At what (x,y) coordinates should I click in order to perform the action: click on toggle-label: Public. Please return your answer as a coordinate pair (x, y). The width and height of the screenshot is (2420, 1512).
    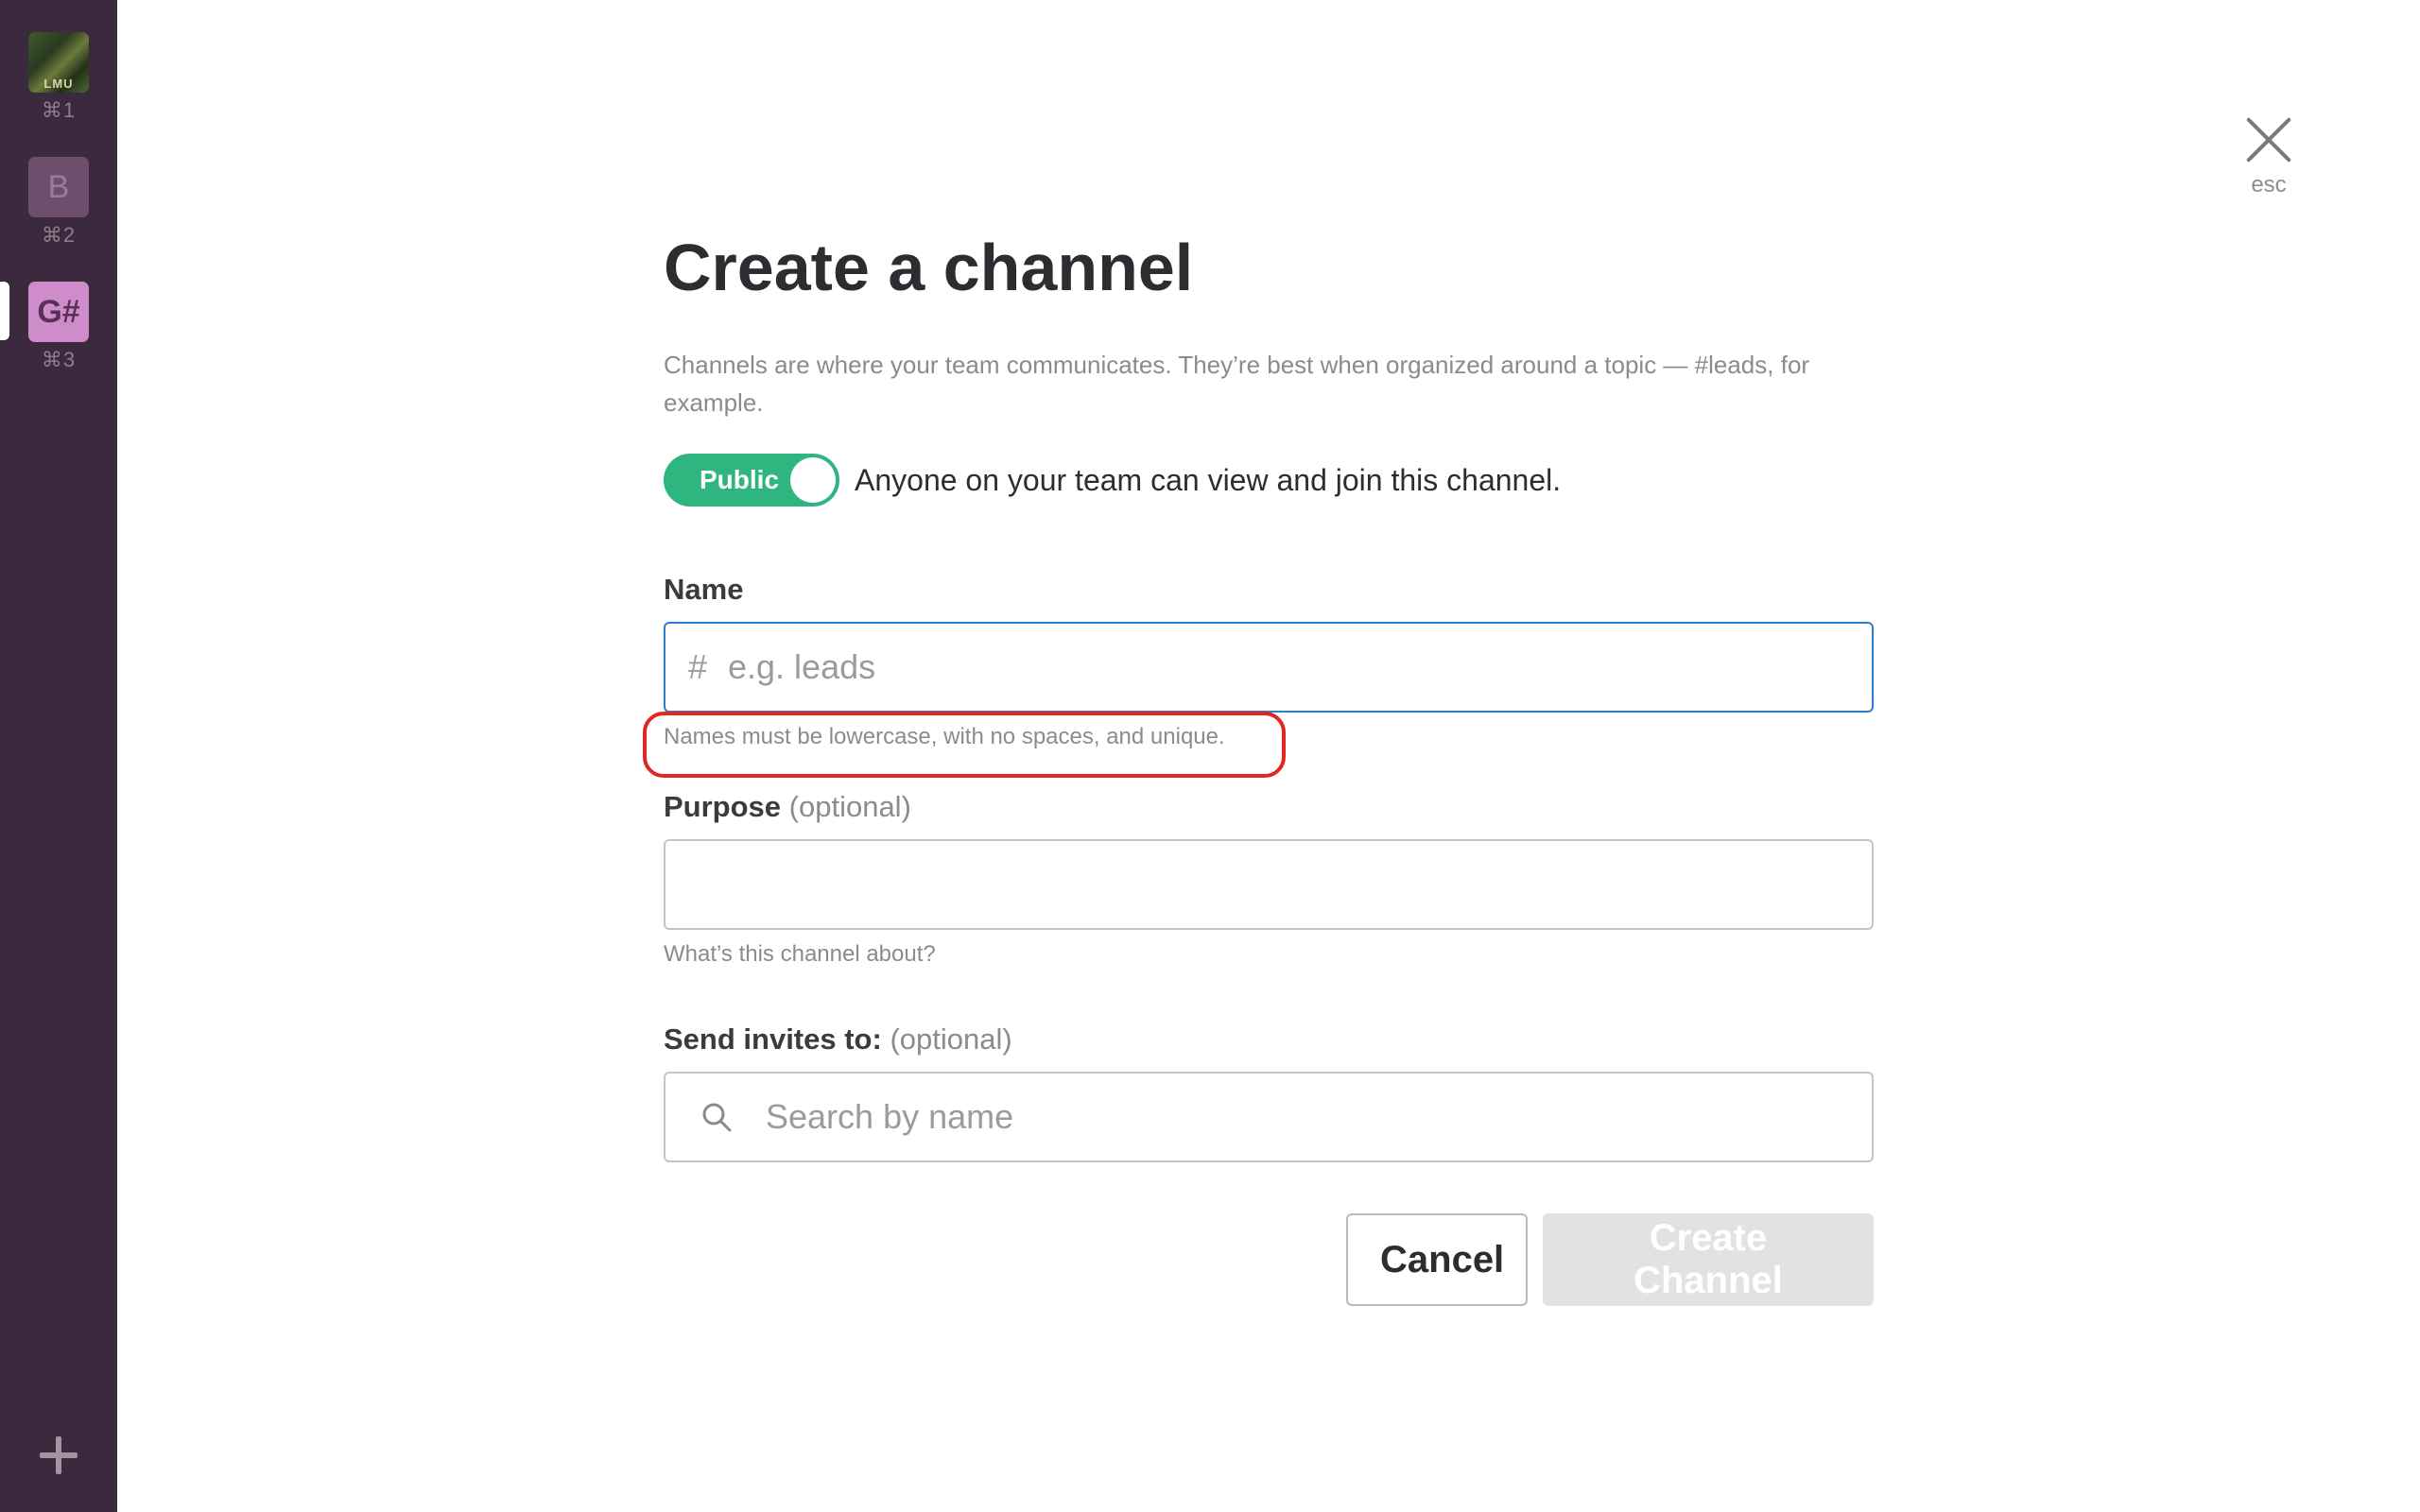
    Looking at the image, I should click on (740, 479).